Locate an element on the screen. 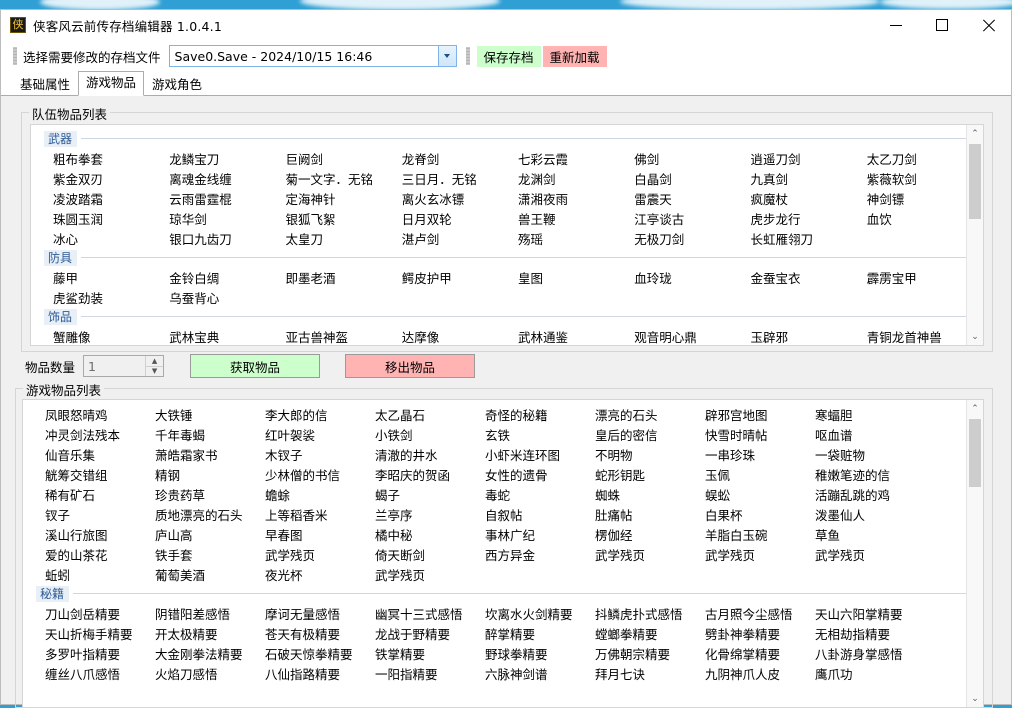  list-item: 肚痛帖 is located at coordinates (650, 514).